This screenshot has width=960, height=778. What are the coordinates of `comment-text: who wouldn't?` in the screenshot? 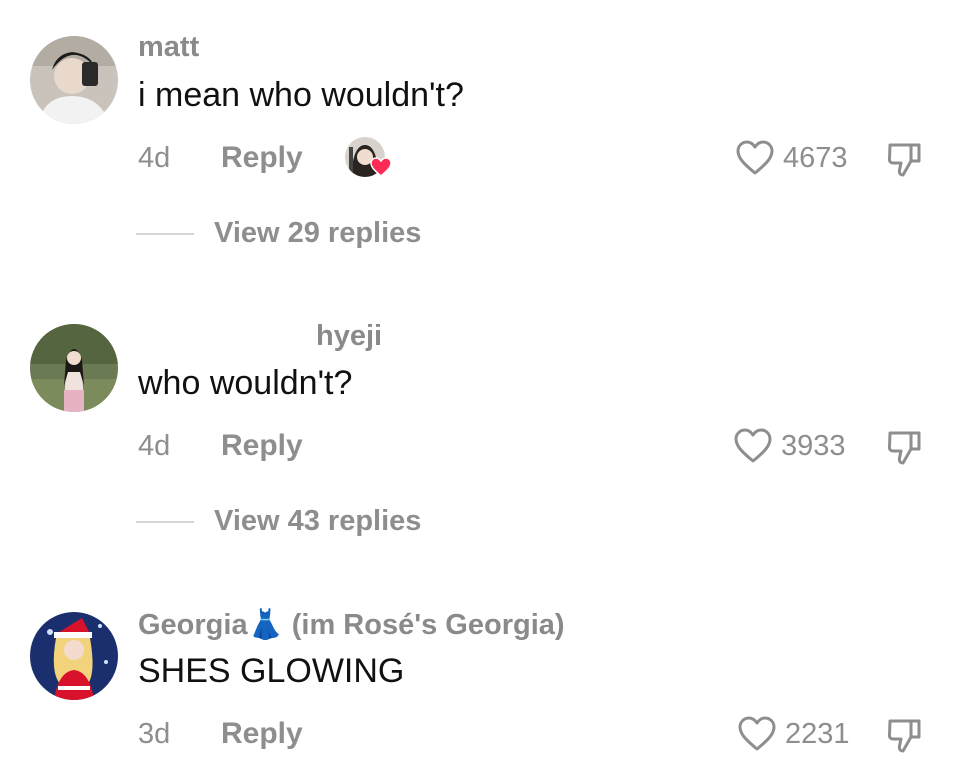 It's located at (245, 383).